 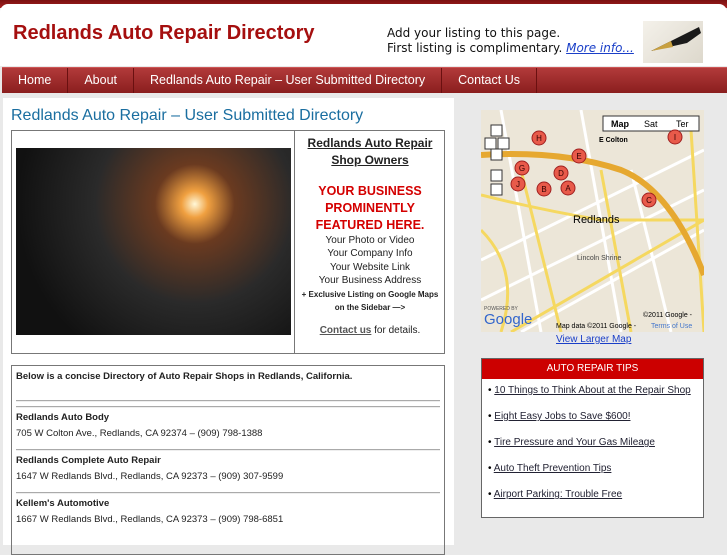 What do you see at coordinates (599, 258) in the screenshot?
I see `map-label: Lincoln Shrine` at bounding box center [599, 258].